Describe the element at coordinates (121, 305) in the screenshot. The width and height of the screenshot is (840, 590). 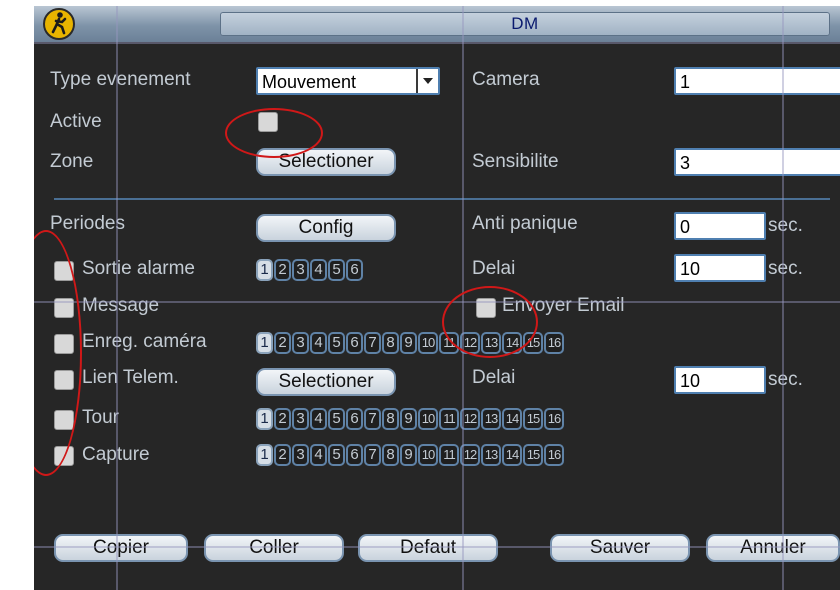
I see `message-label: Message` at that location.